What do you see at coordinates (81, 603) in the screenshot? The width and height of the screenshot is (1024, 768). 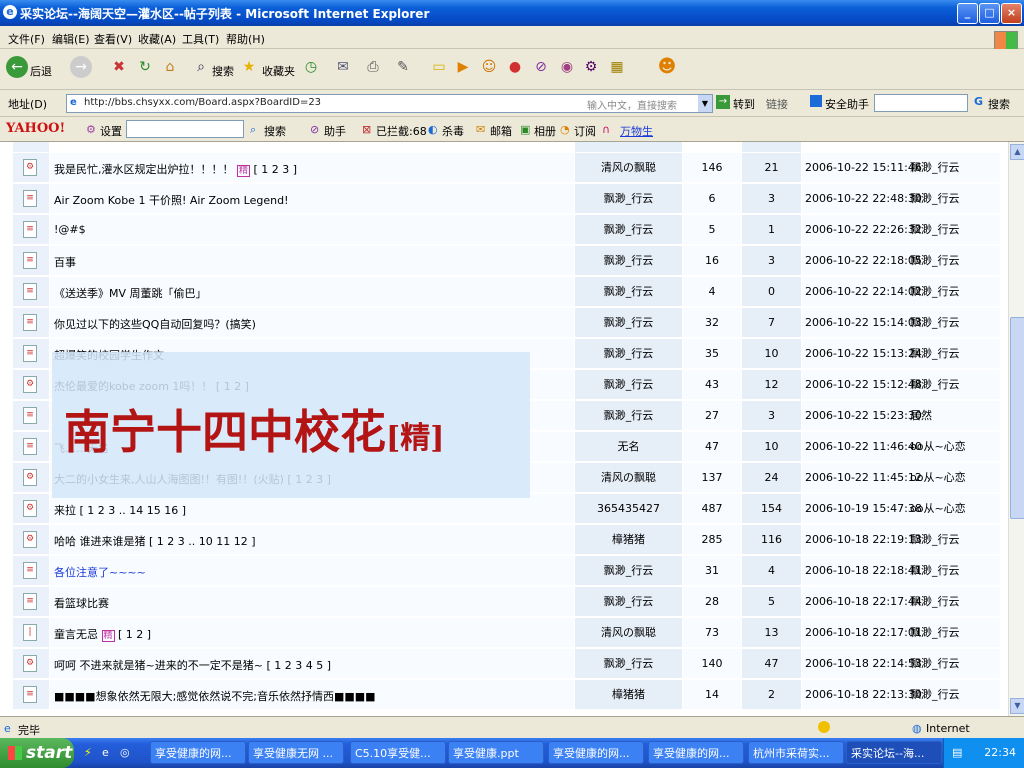 I see `topic-title: 看篮球比赛` at bounding box center [81, 603].